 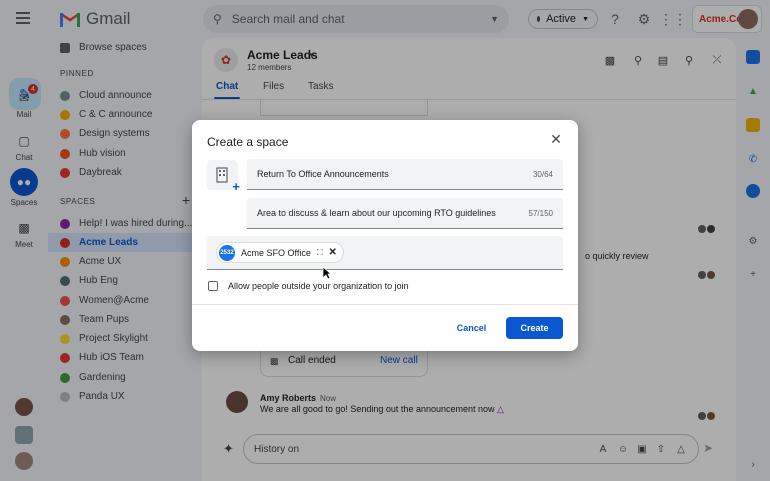 I want to click on add-people-field: 2532 Acme SFO Office ⛶ ✕, so click(x=385, y=253).